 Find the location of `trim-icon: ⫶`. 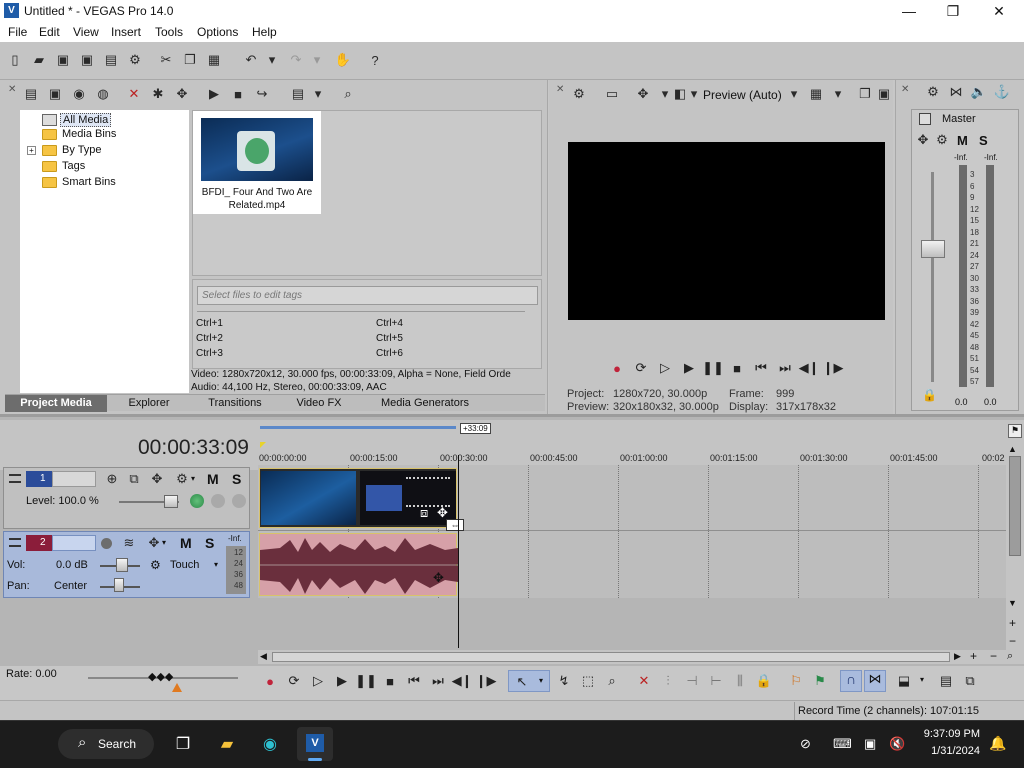

trim-icon: ⫶ is located at coordinates (668, 681).